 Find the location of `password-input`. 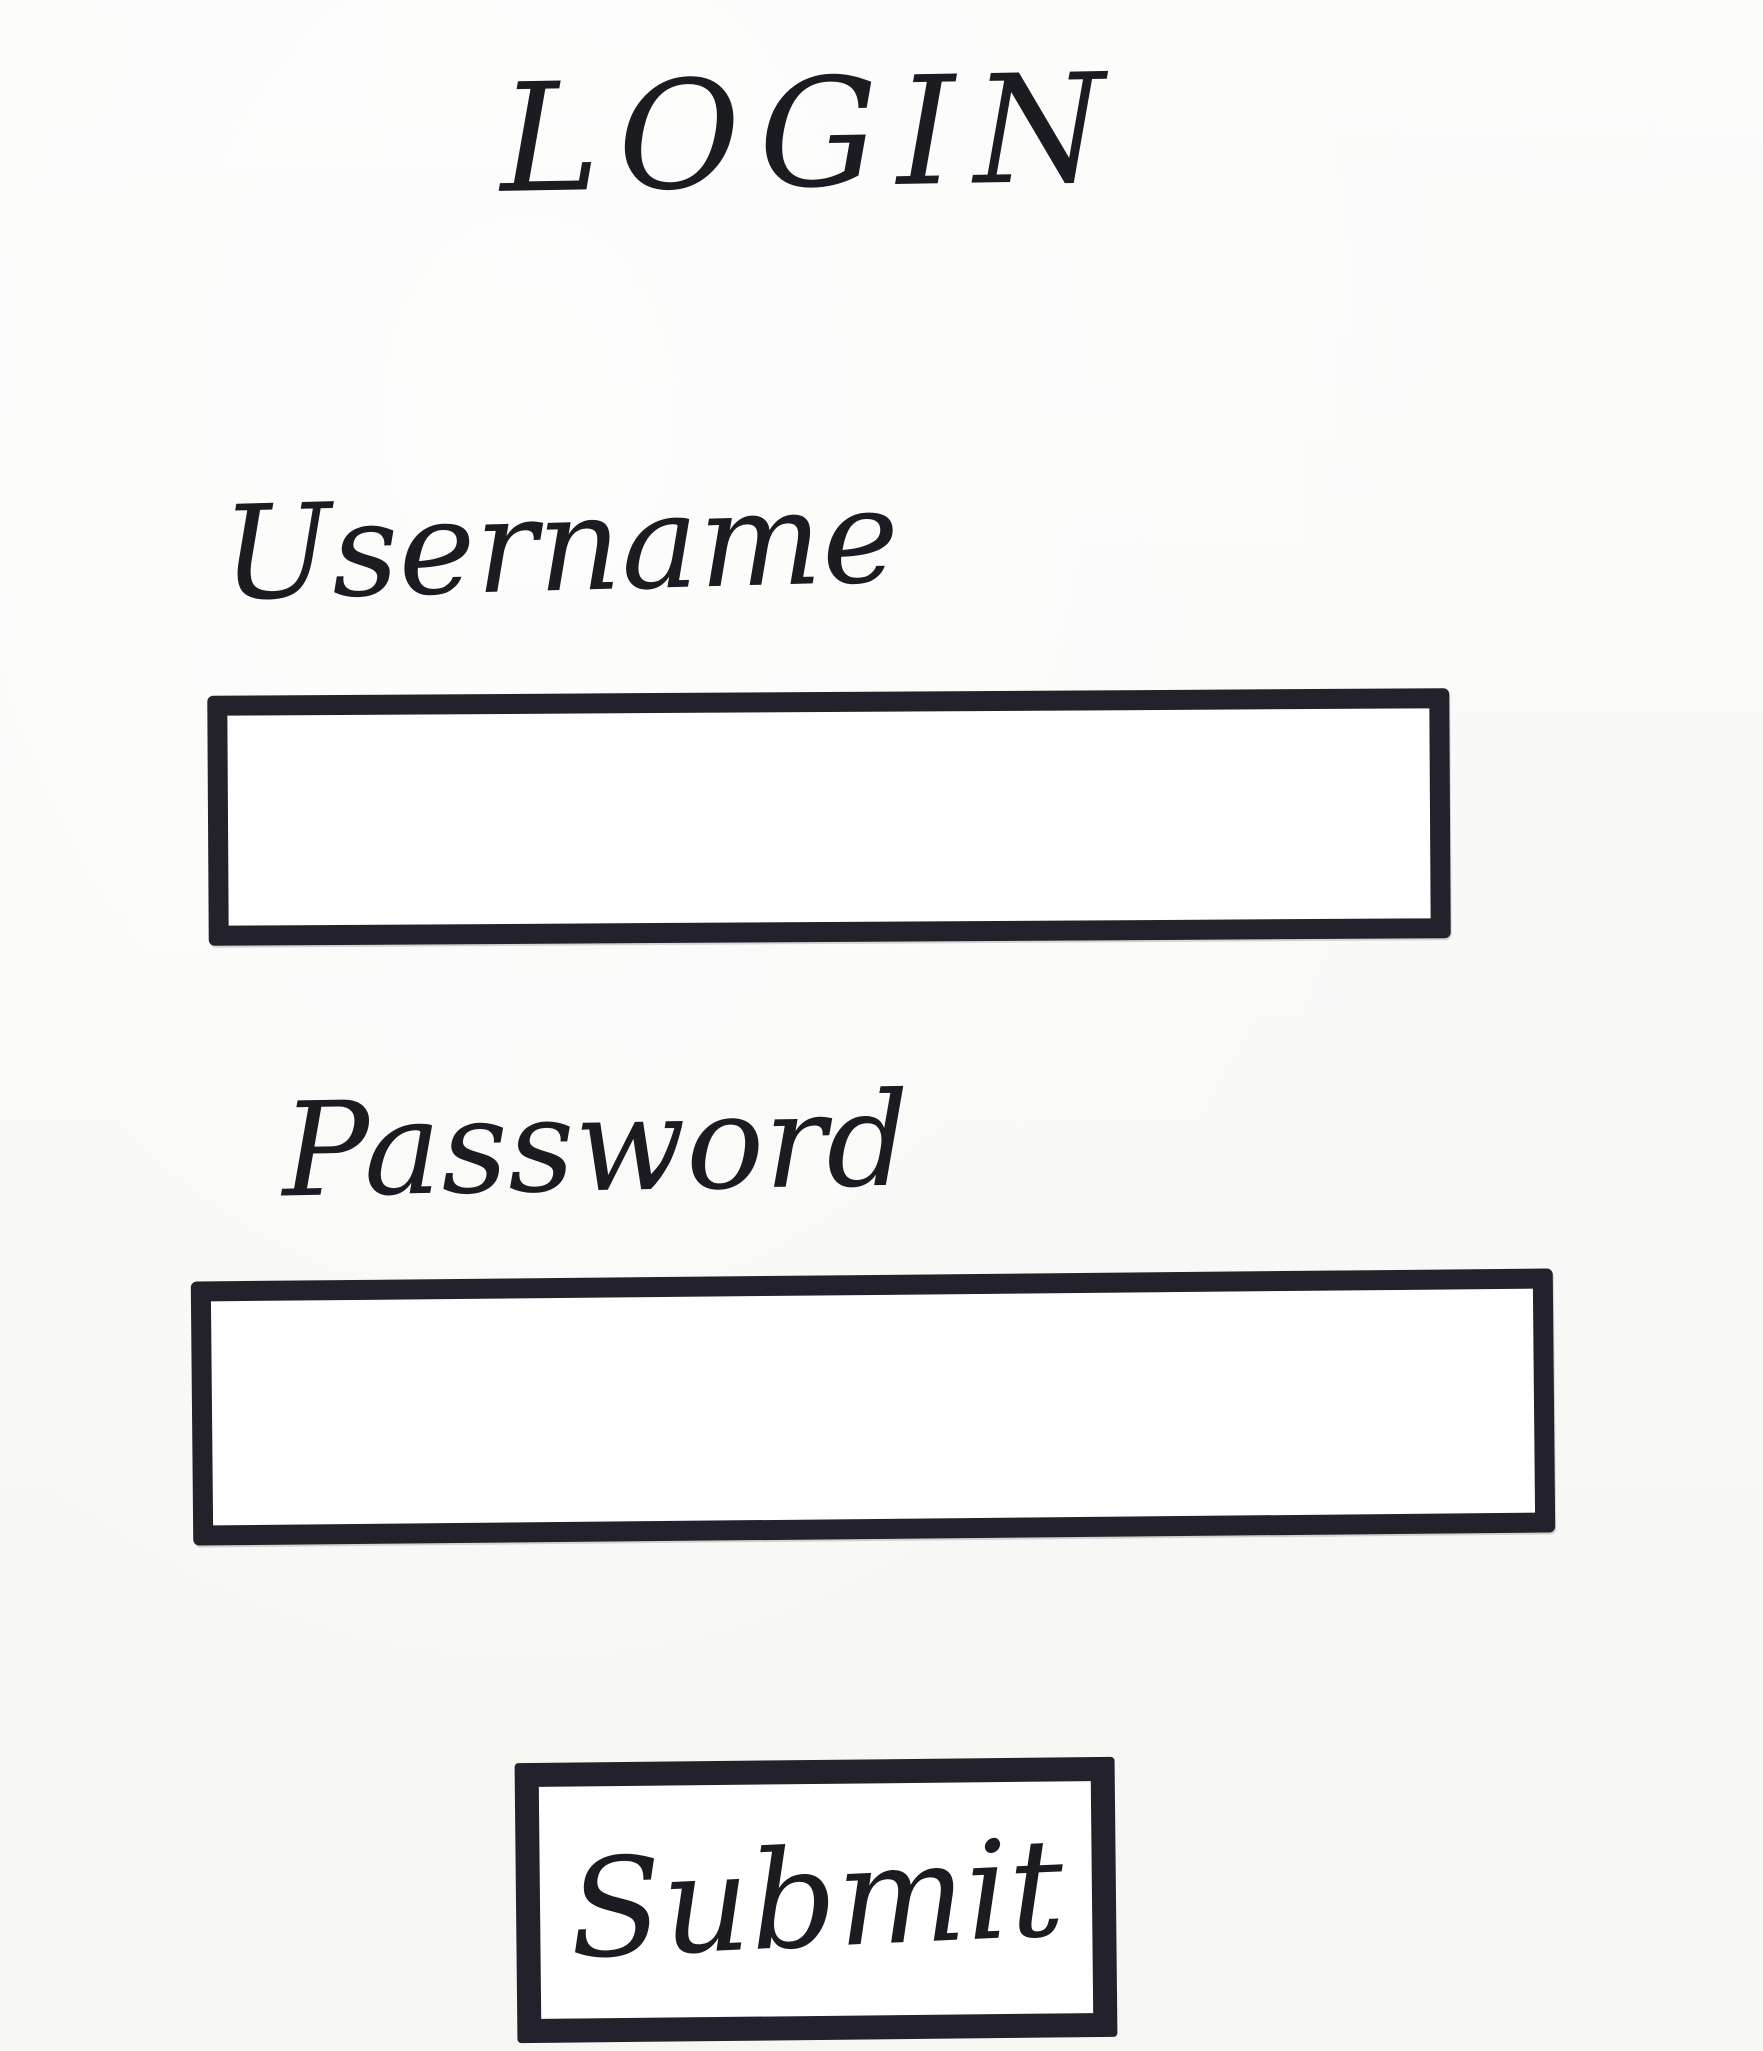

password-input is located at coordinates (873, 1407).